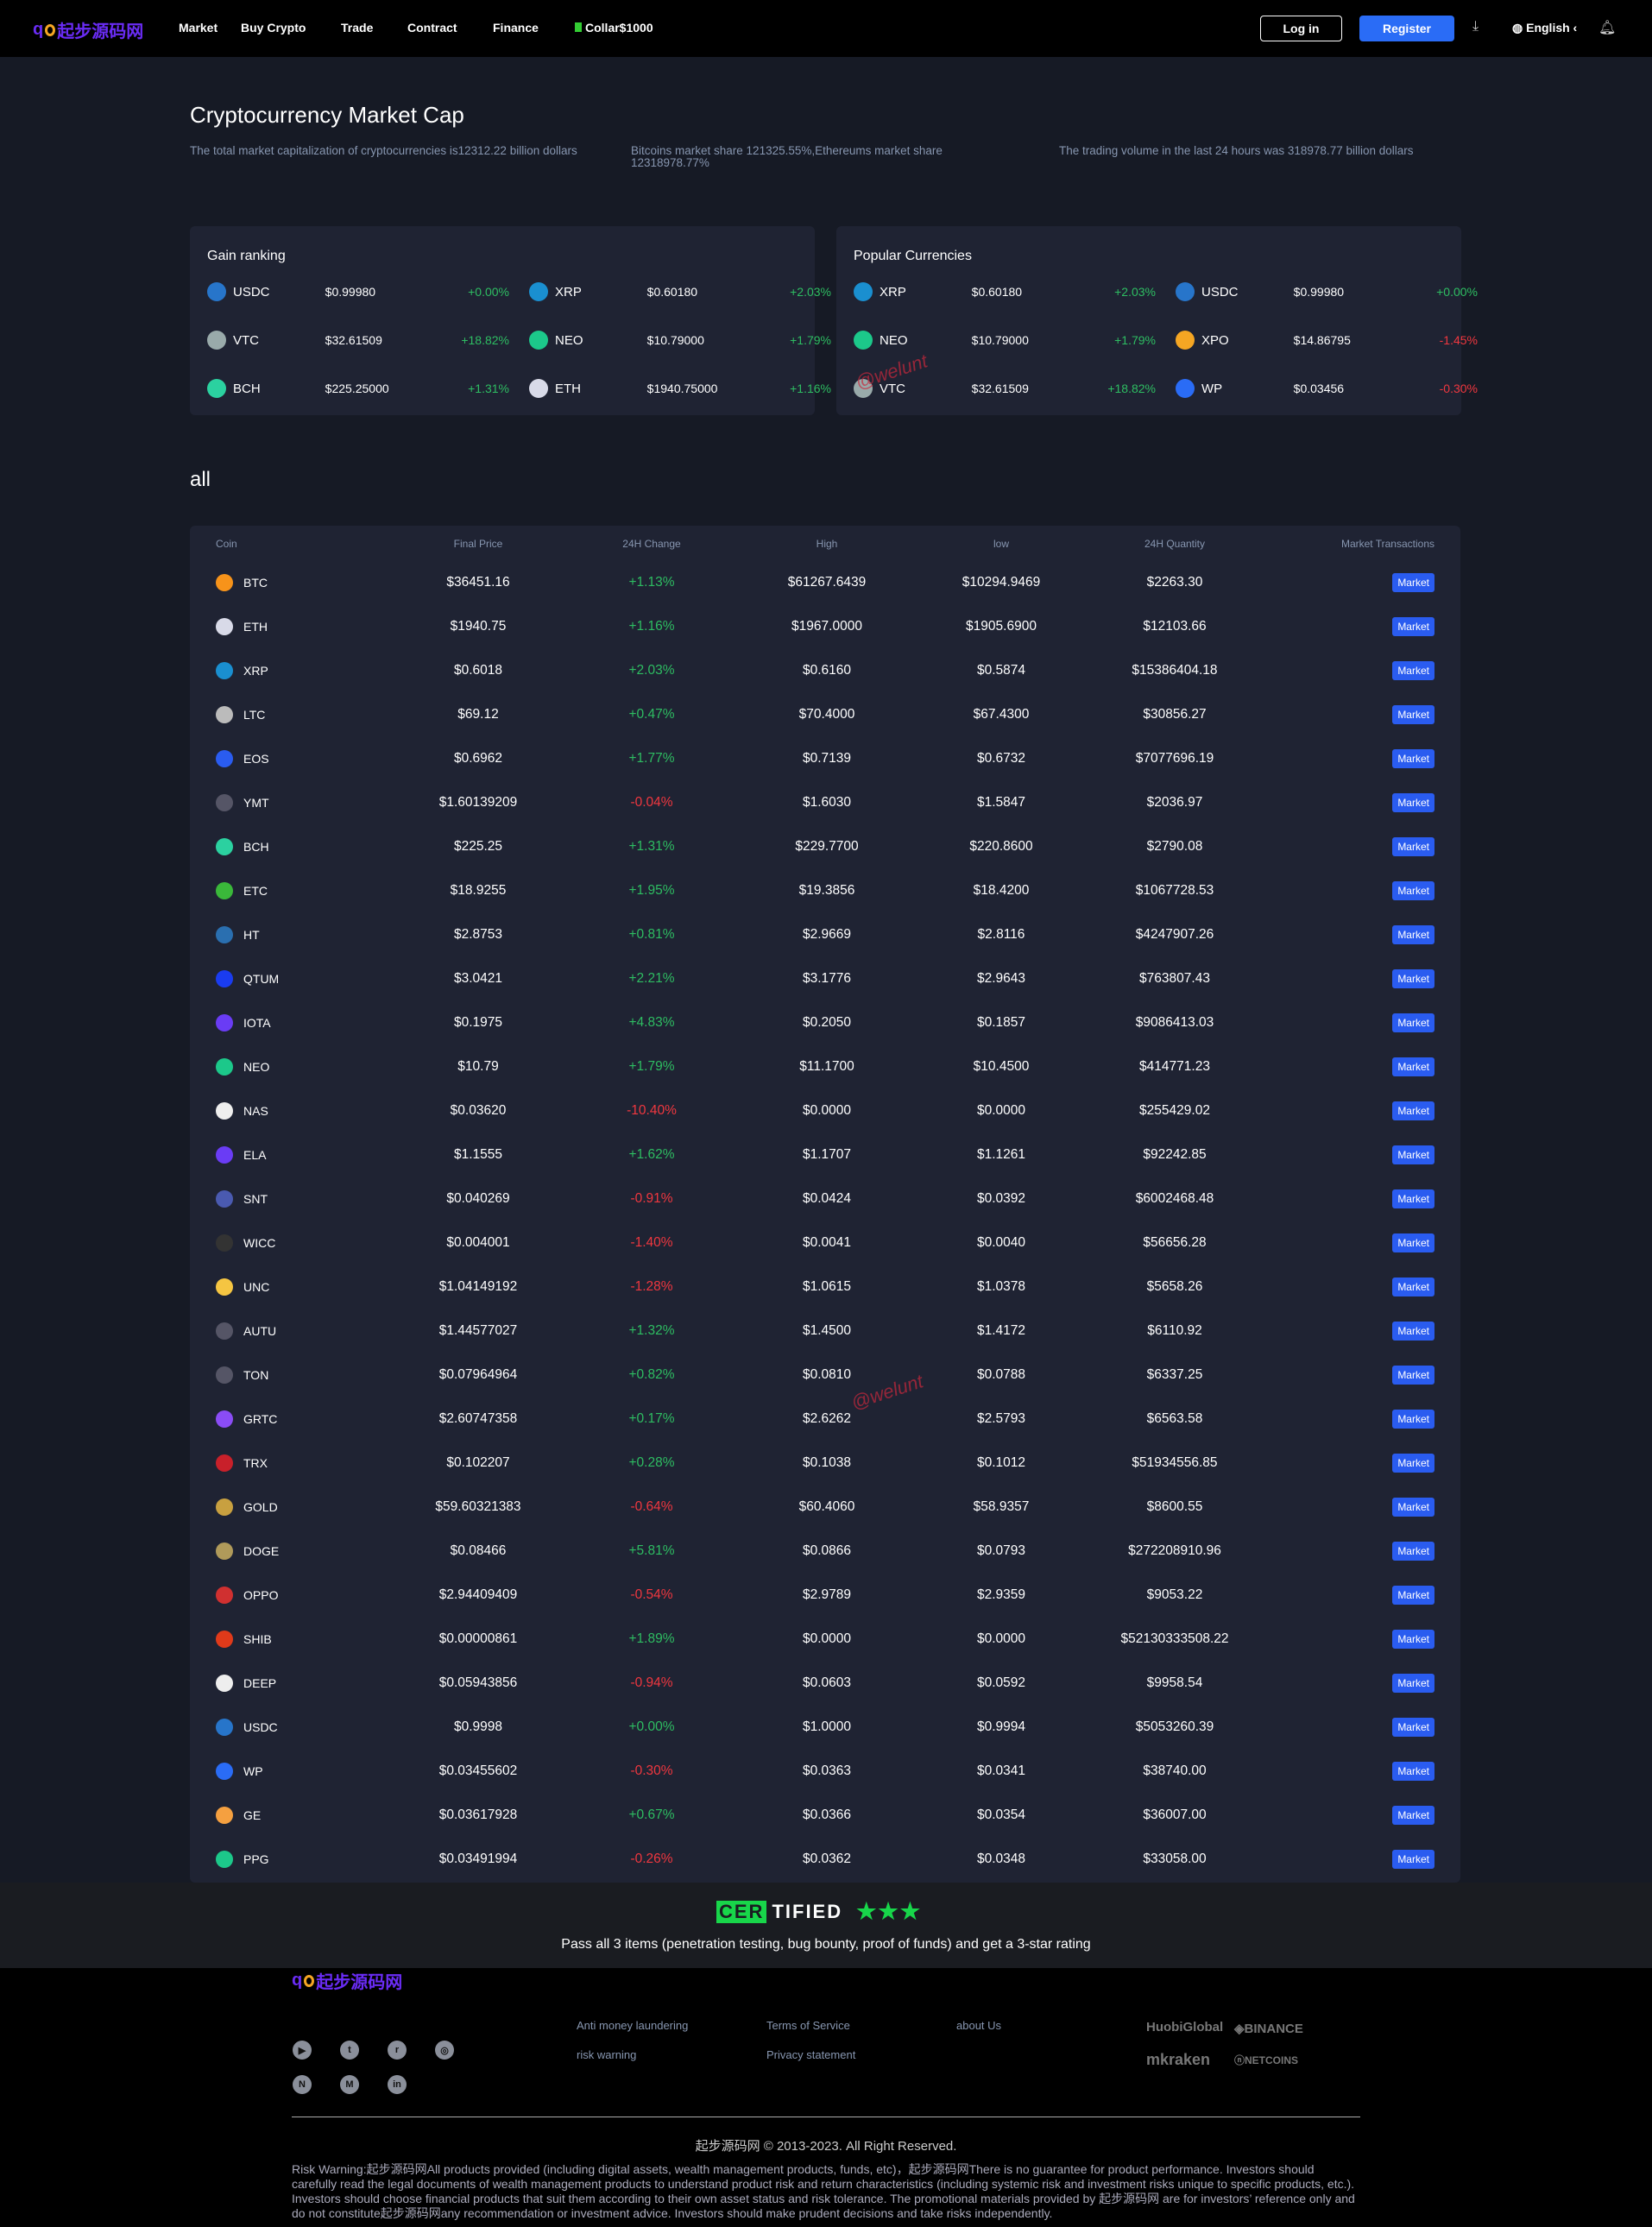  I want to click on currency-item: WP $0.03456 -0.30%, so click(1327, 388).